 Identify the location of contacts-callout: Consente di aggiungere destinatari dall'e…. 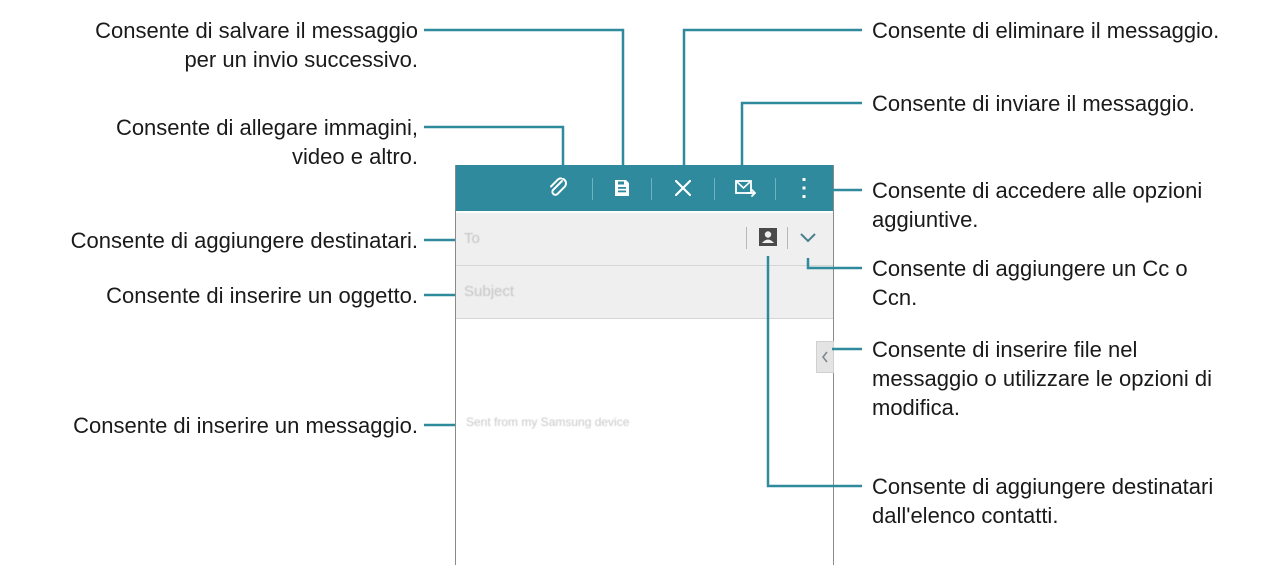
(1043, 501).